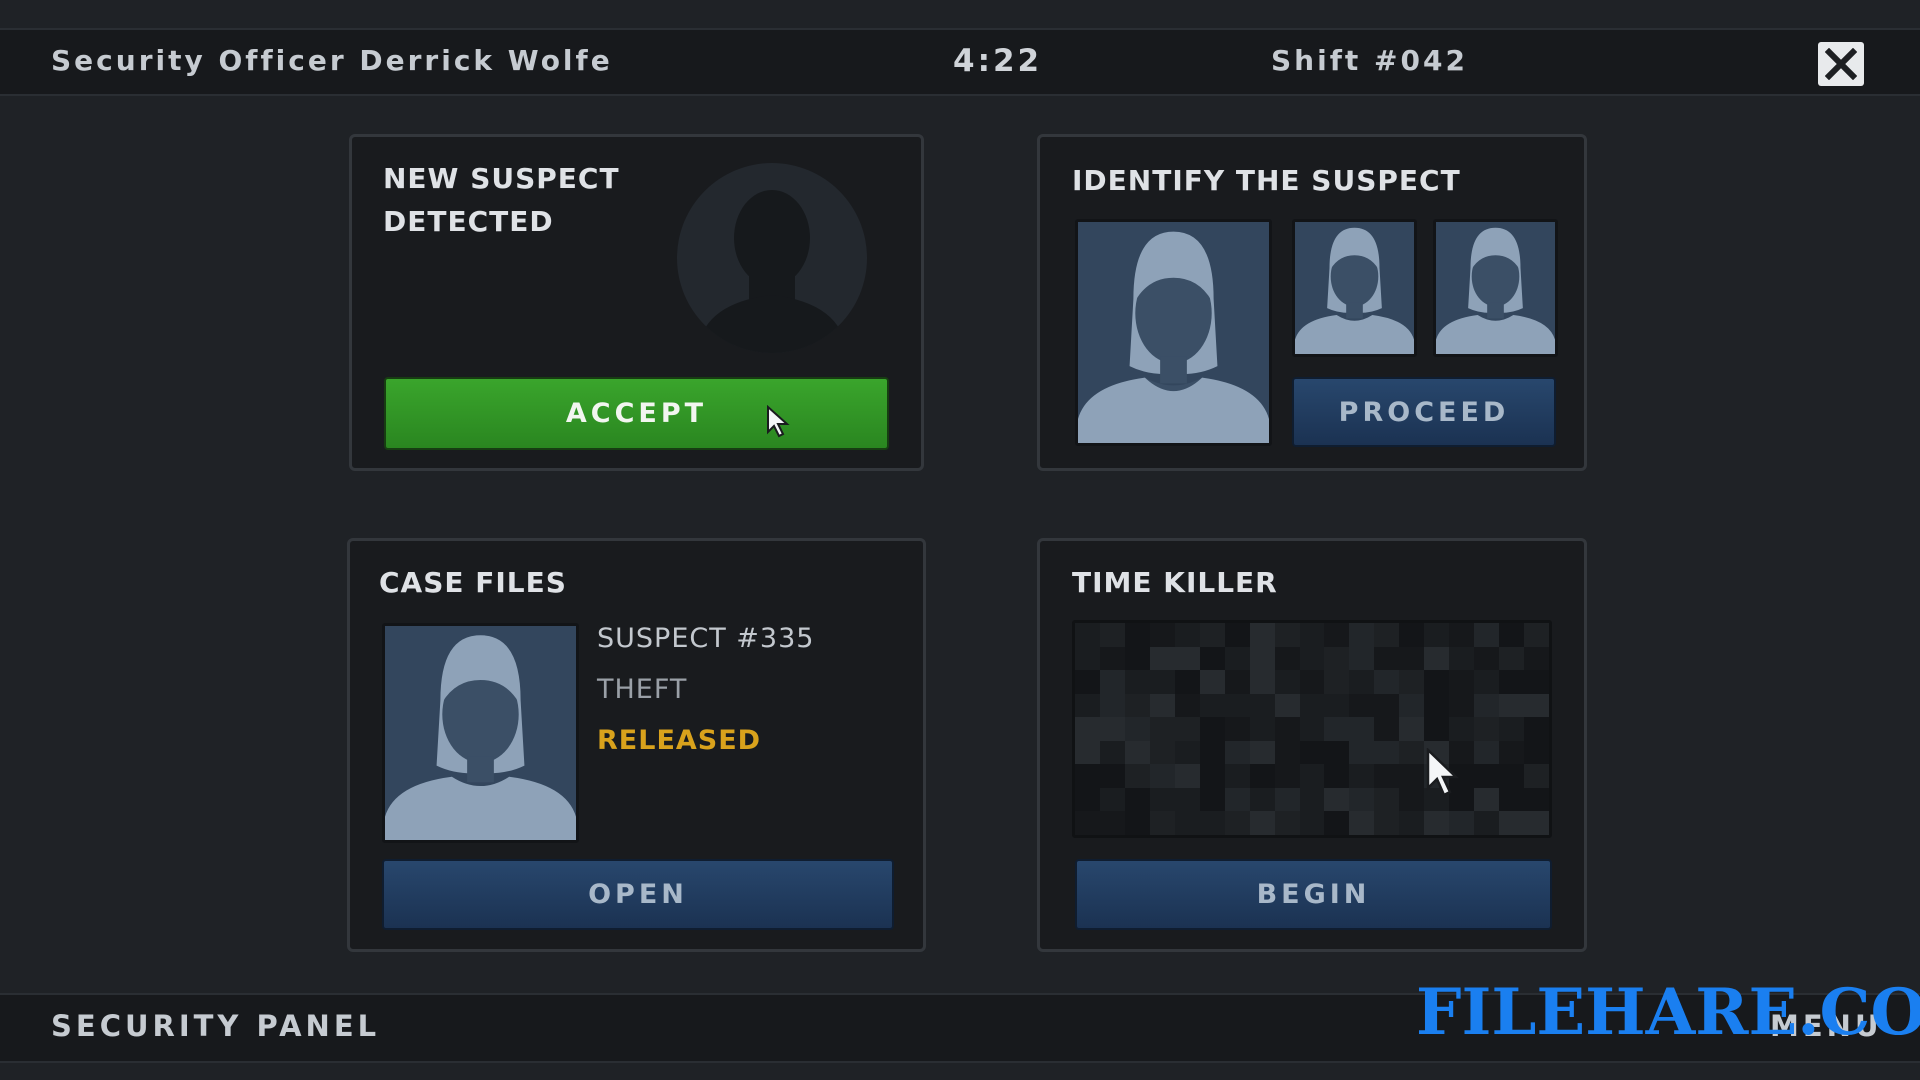 Image resolution: width=1920 pixels, height=1080 pixels. I want to click on proceed-button: PROCEED, so click(1424, 412).